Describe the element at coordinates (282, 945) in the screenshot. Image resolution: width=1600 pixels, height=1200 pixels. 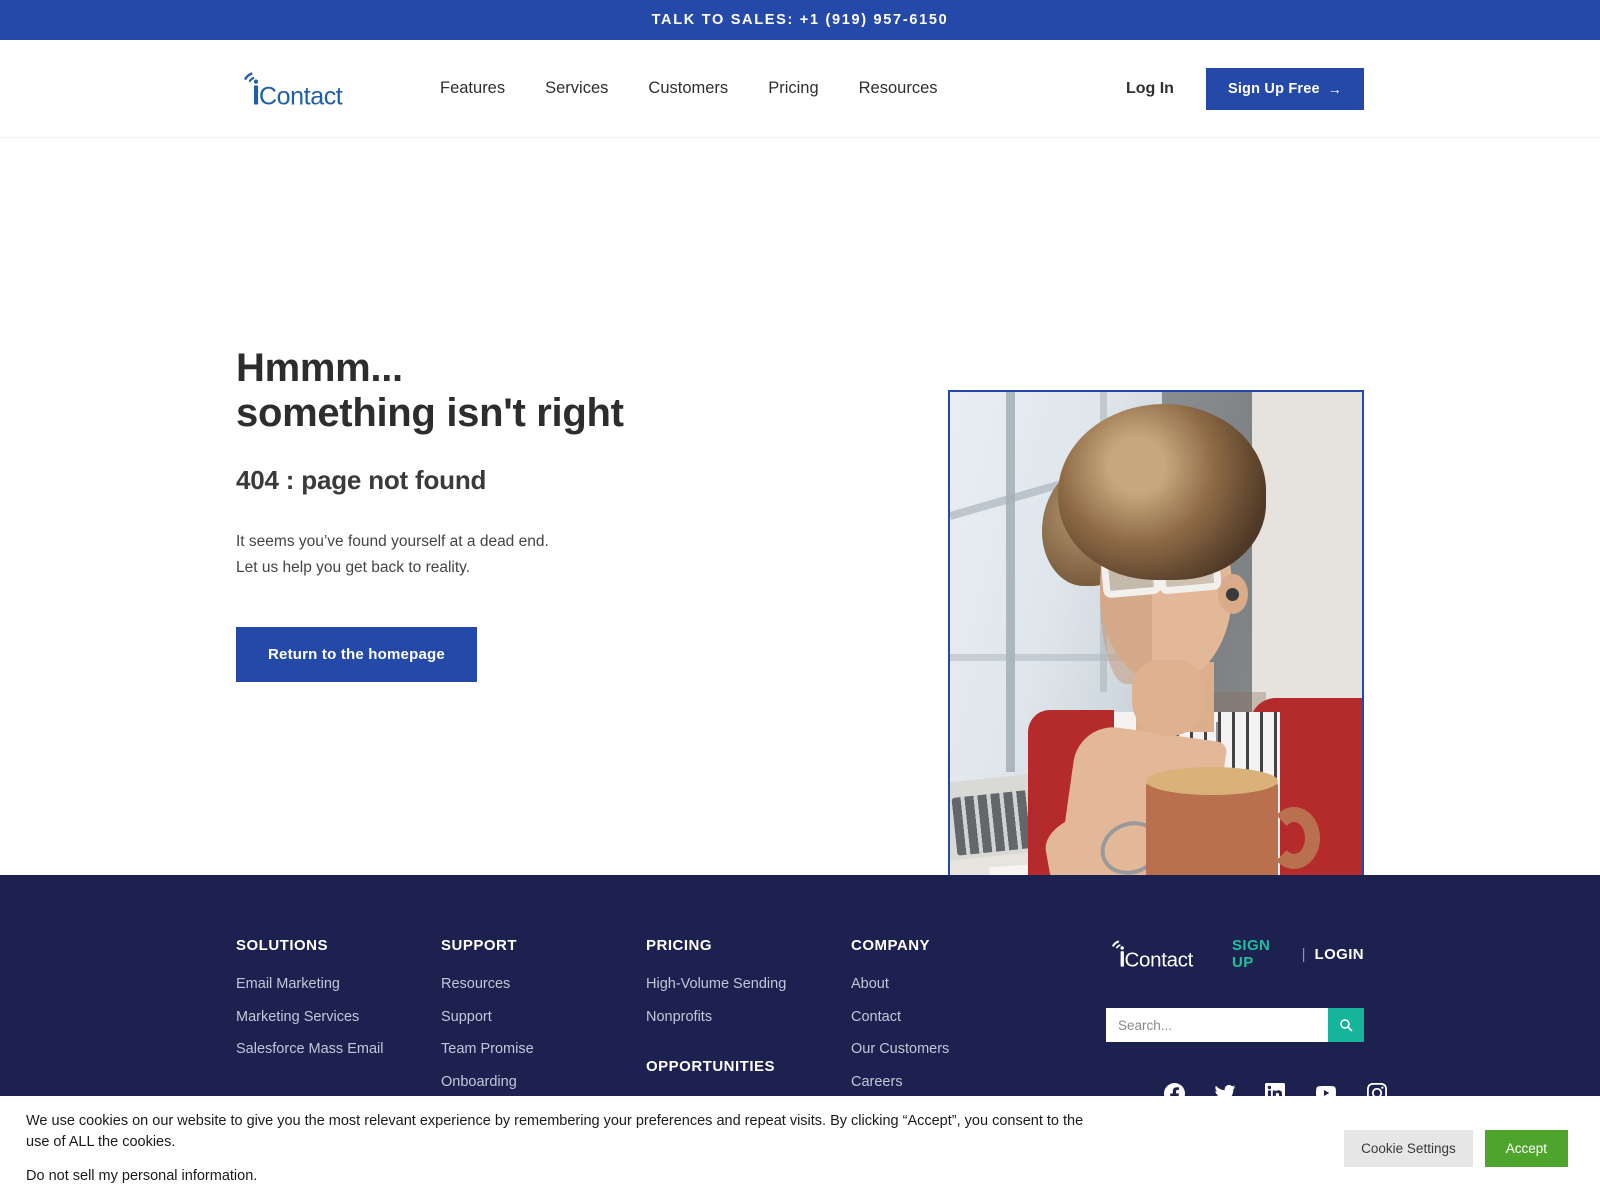
I see `footer-heading-solutions: SOLUTIONS` at that location.